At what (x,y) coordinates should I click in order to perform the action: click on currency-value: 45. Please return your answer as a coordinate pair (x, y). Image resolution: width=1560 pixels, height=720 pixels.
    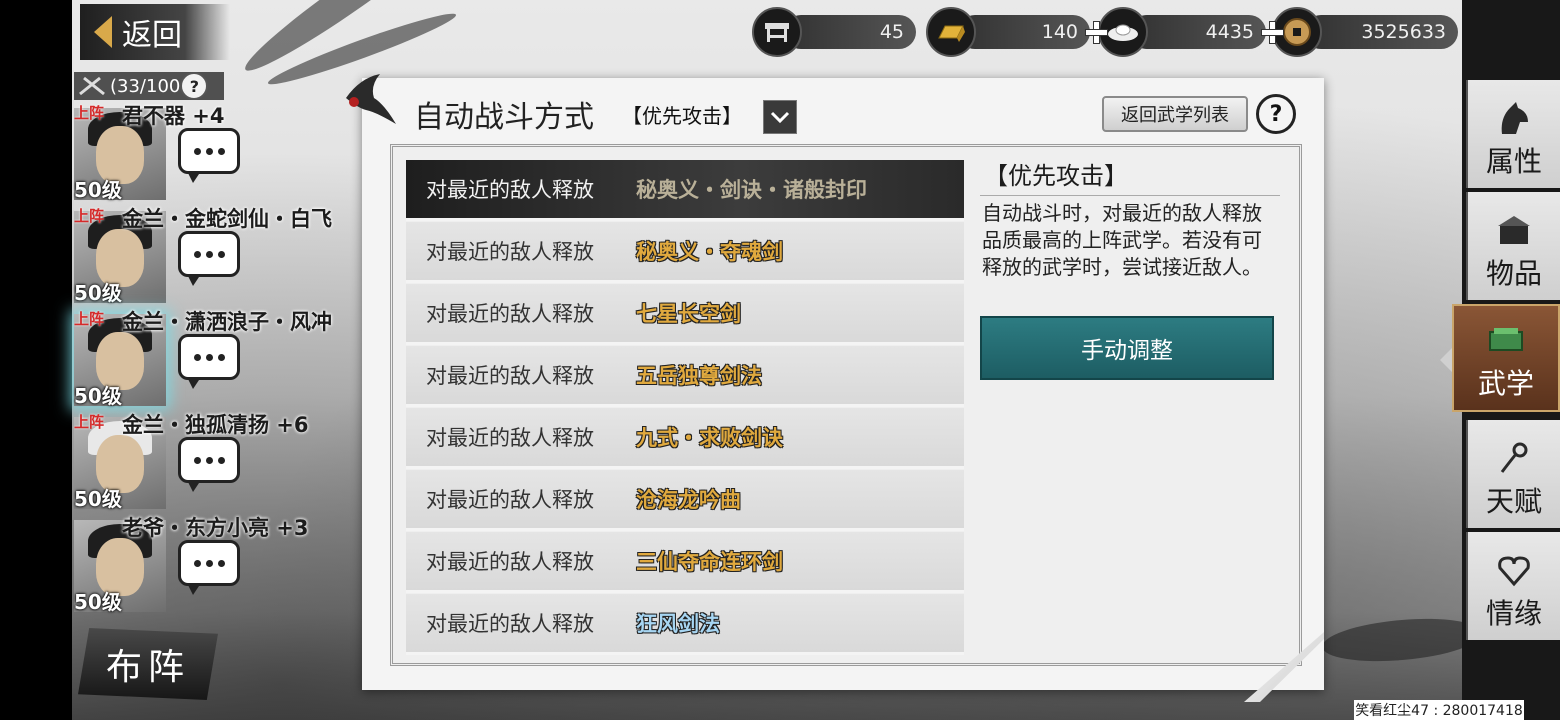
    Looking at the image, I should click on (850, 32).